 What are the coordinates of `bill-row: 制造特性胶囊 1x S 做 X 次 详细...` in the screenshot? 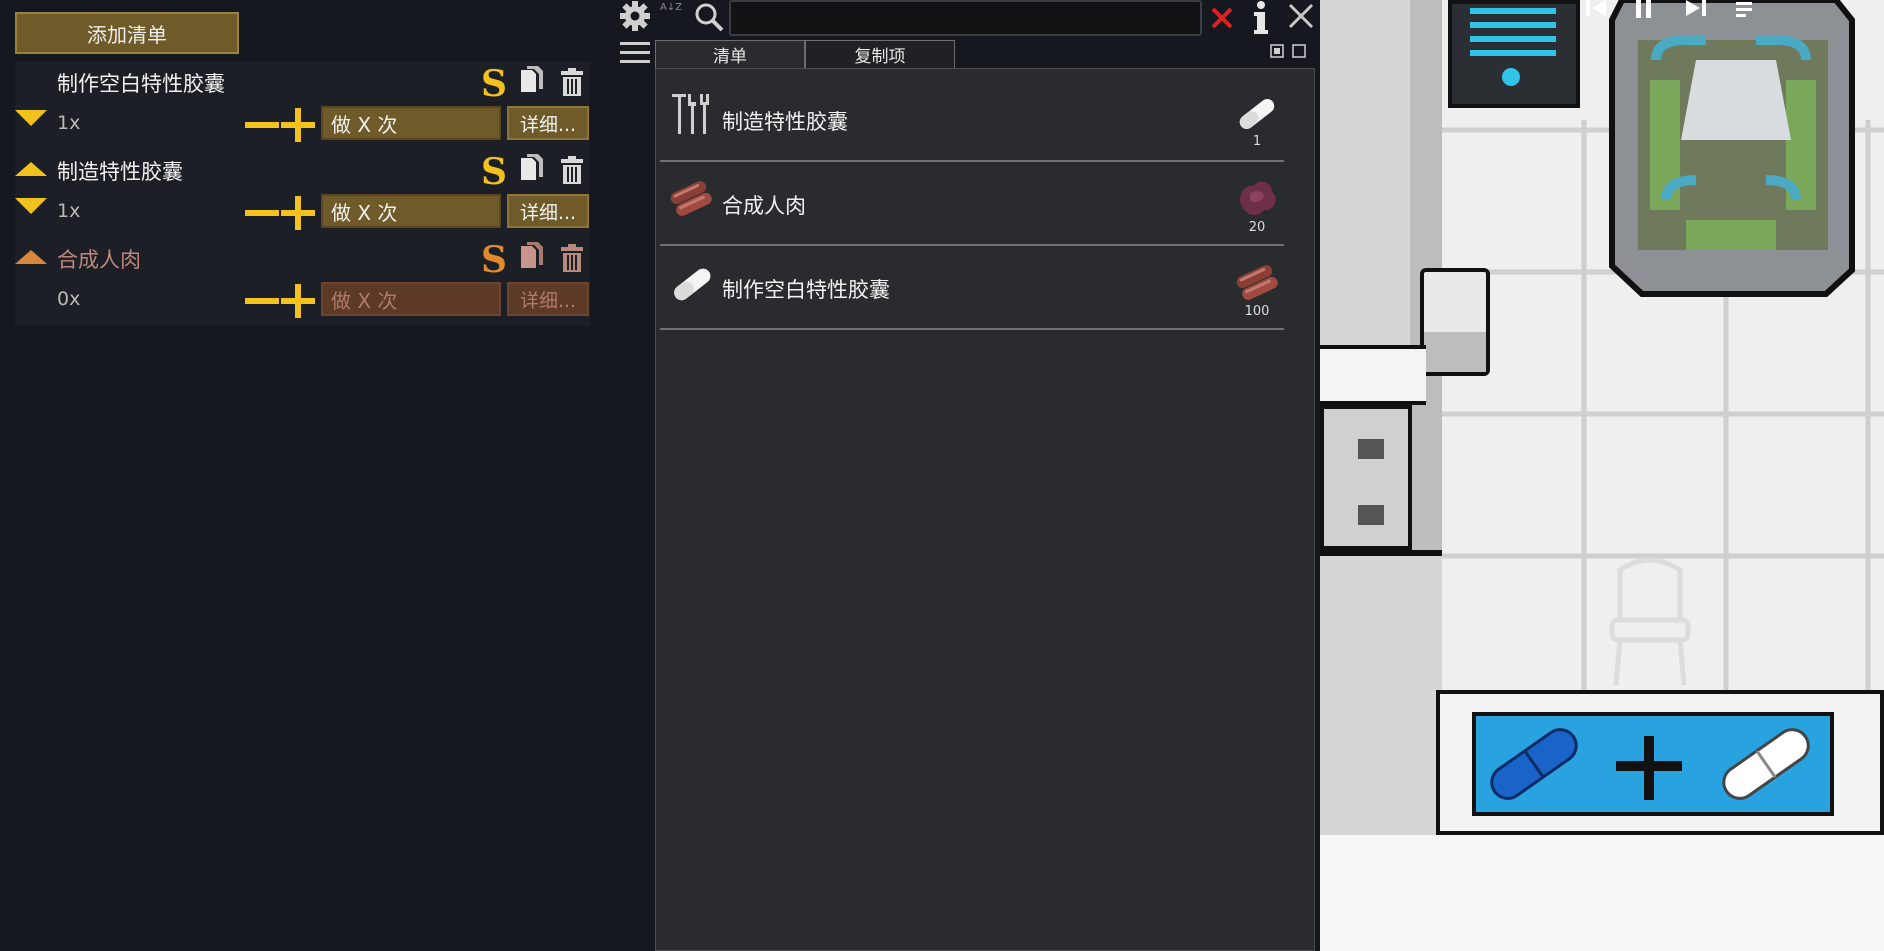 It's located at (302, 194).